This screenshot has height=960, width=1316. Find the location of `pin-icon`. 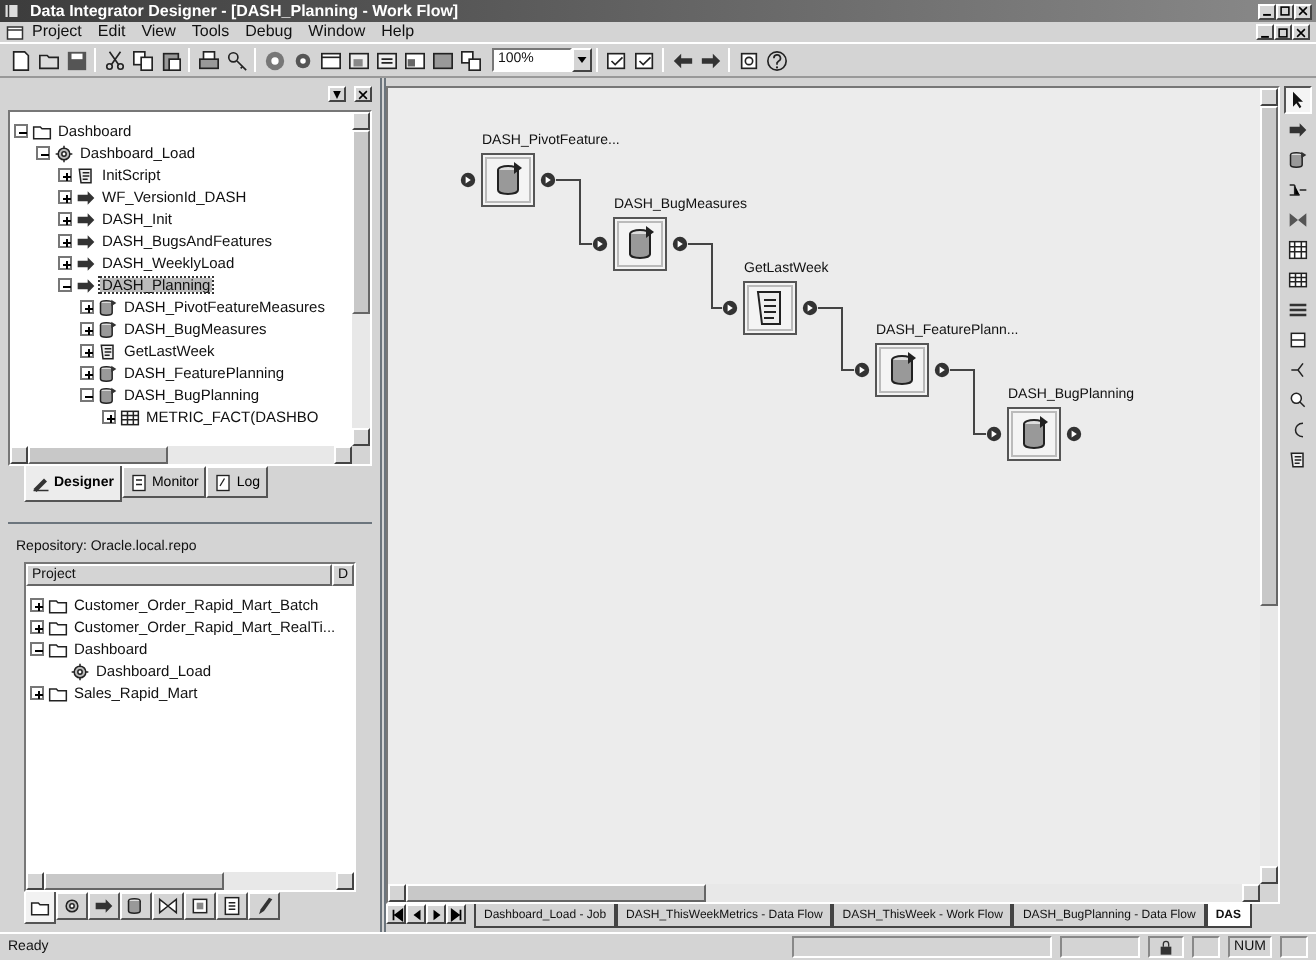

pin-icon is located at coordinates (337, 94).